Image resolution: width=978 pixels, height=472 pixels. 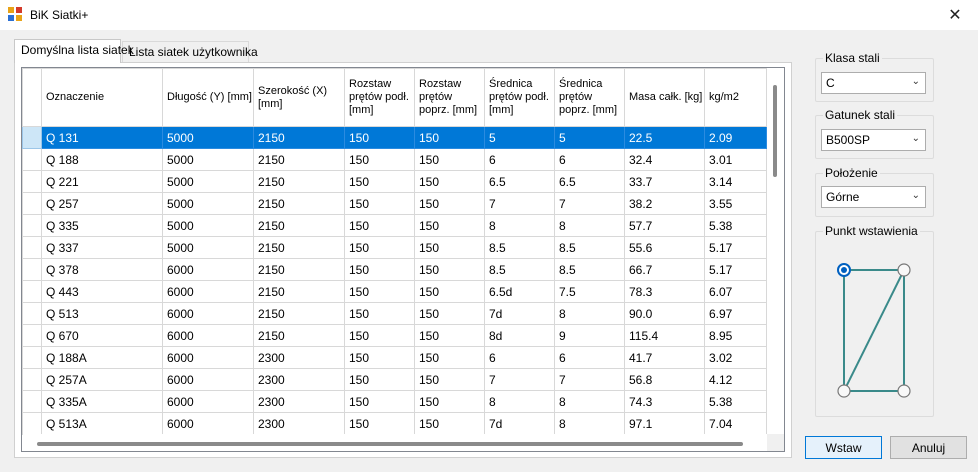 I want to click on table-cell: 7.04, so click(x=735, y=423).